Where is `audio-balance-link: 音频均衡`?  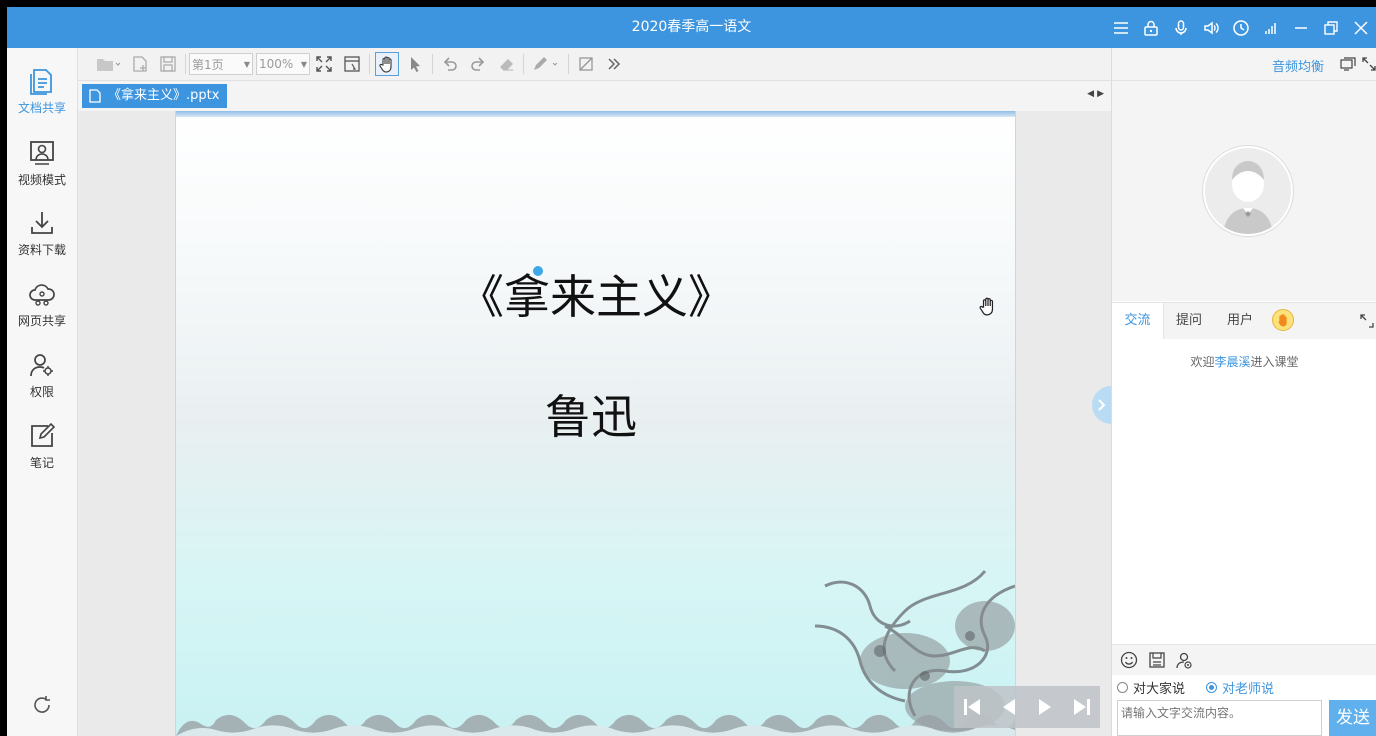
audio-balance-link: 音频均衡 is located at coordinates (1298, 65).